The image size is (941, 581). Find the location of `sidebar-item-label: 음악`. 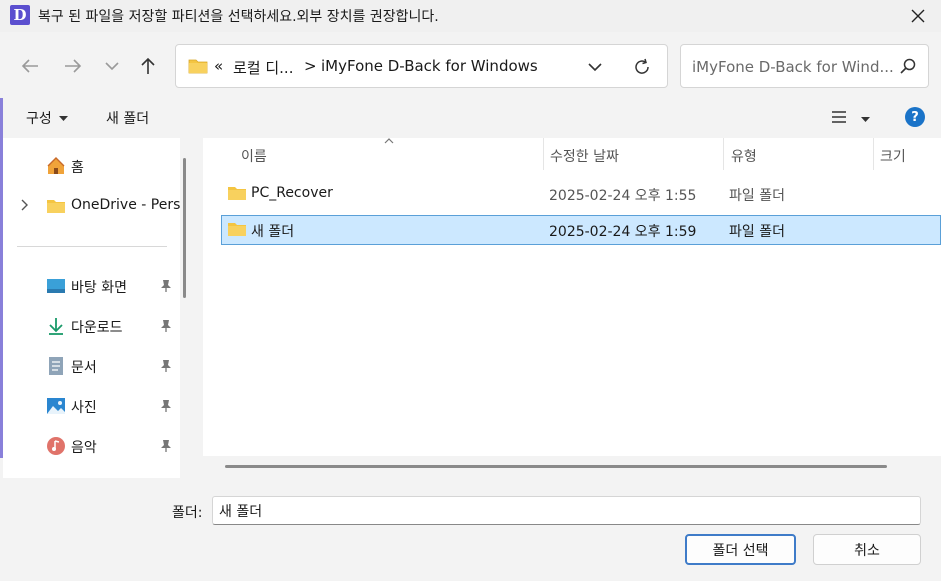

sidebar-item-label: 음악 is located at coordinates (84, 448).